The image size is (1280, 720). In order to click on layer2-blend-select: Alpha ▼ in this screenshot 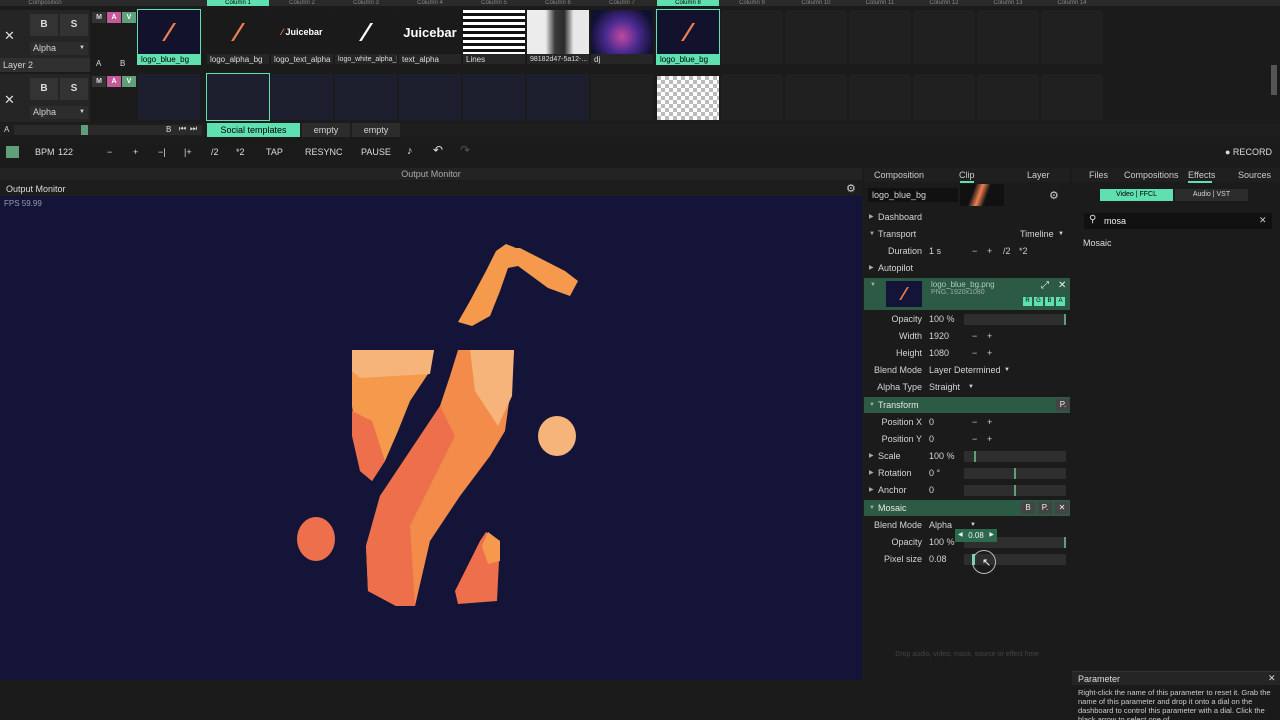, I will do `click(59, 48)`.